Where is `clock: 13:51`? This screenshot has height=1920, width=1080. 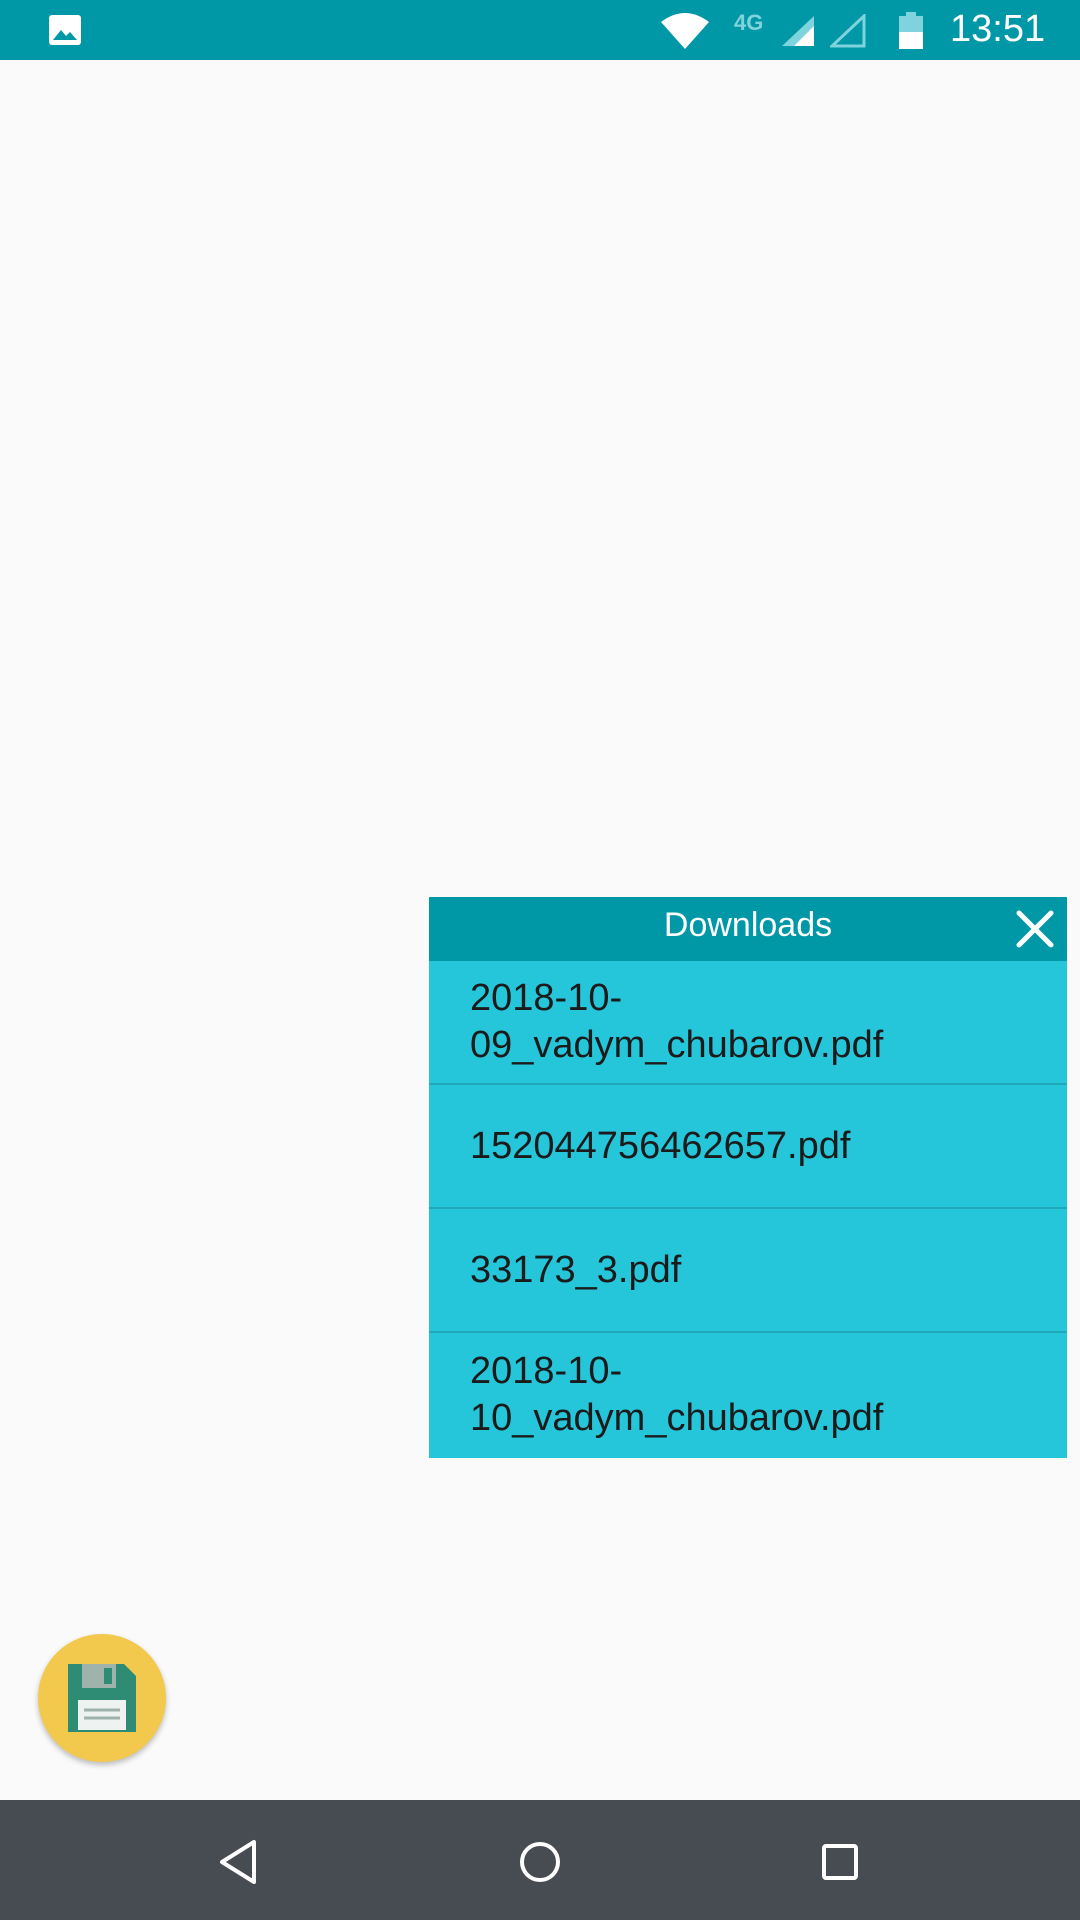 clock: 13:51 is located at coordinates (998, 29).